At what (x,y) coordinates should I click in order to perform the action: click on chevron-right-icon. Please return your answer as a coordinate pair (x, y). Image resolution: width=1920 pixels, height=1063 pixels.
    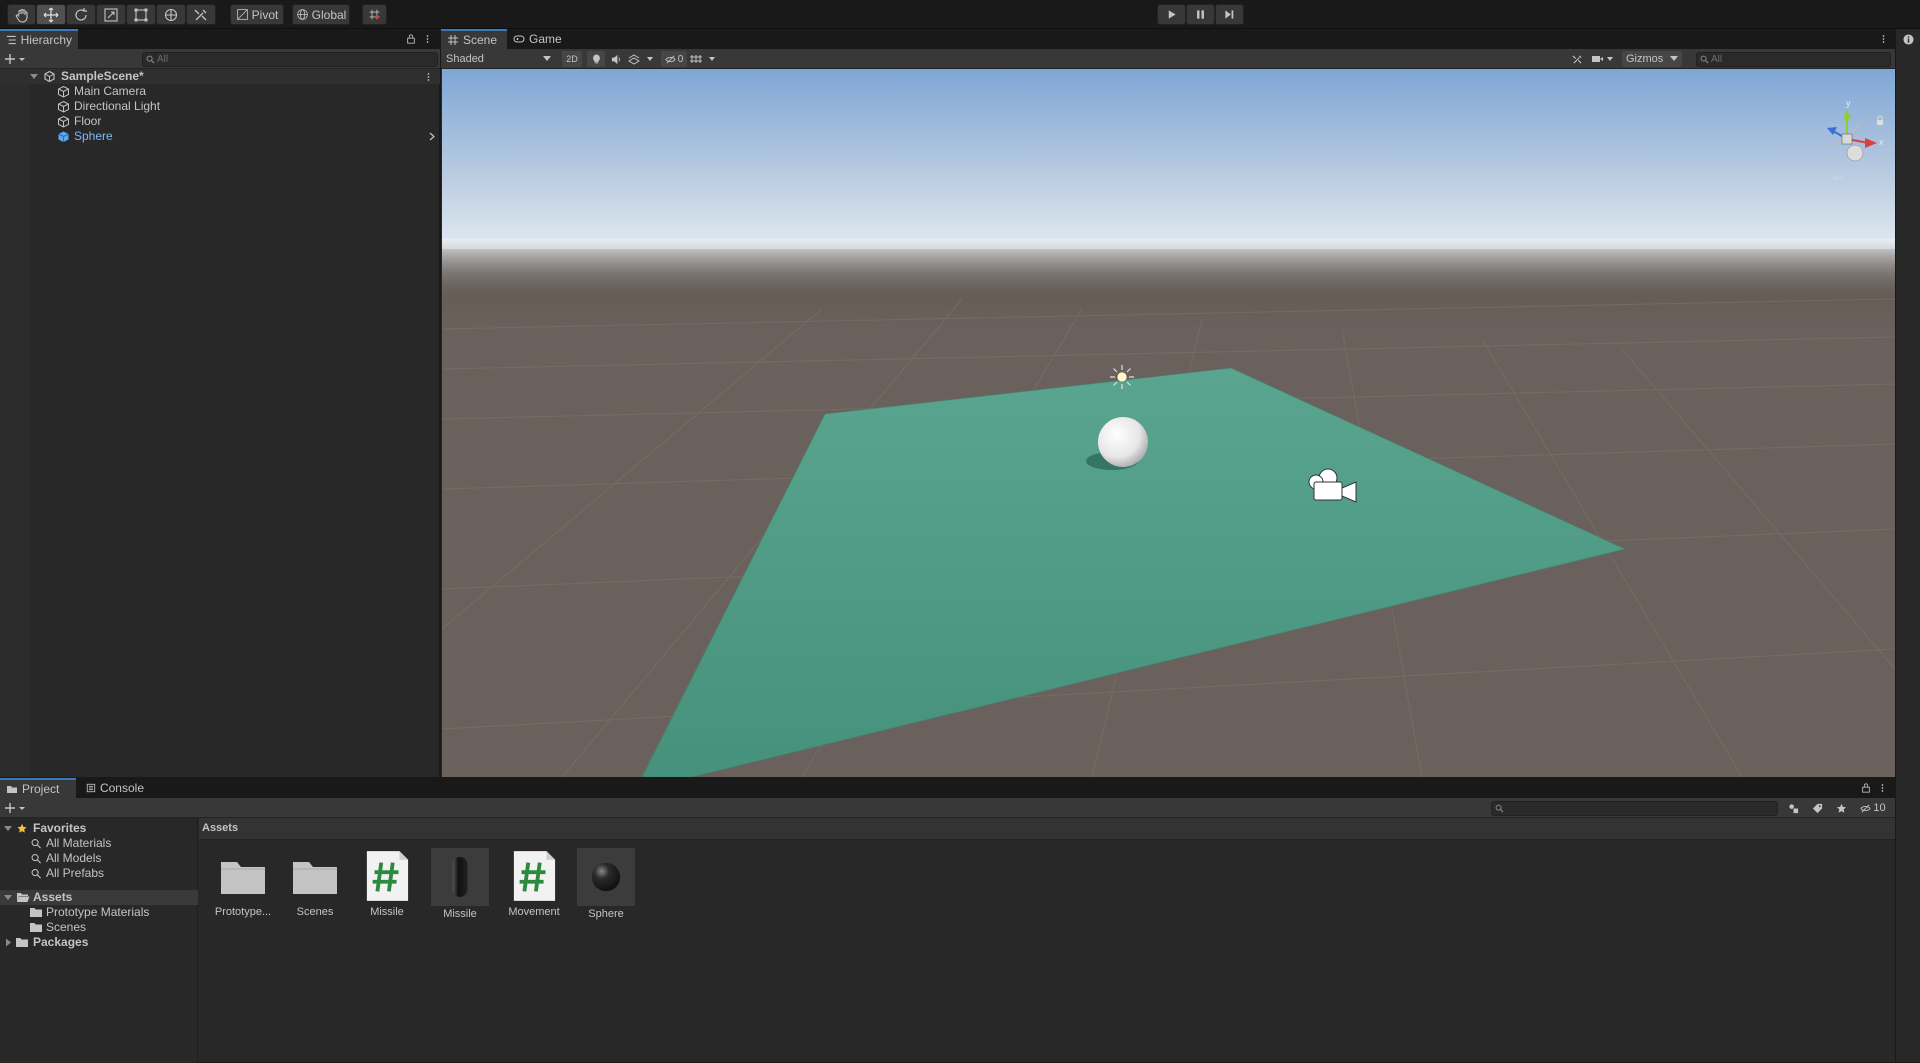
    Looking at the image, I should click on (432, 136).